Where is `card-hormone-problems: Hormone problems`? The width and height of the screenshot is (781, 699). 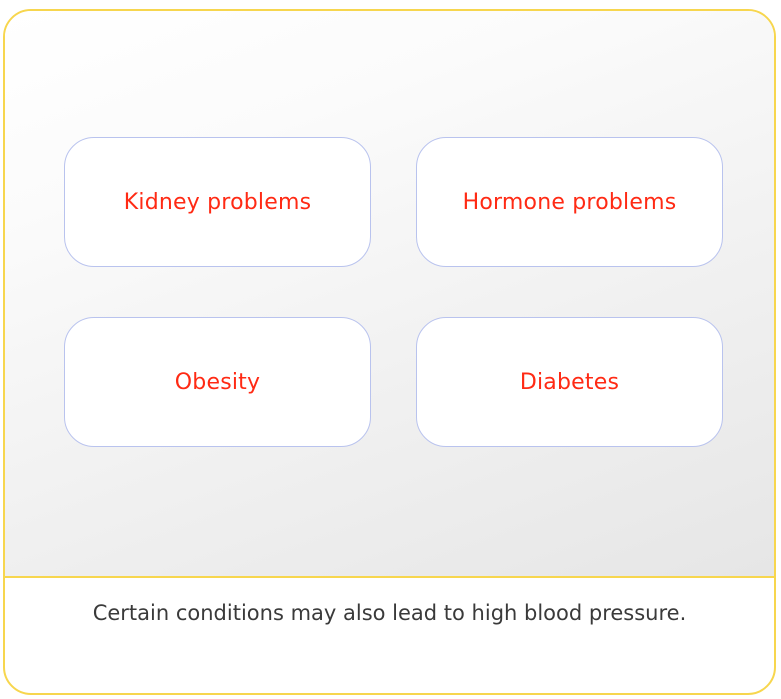
card-hormone-problems: Hormone problems is located at coordinates (569, 202).